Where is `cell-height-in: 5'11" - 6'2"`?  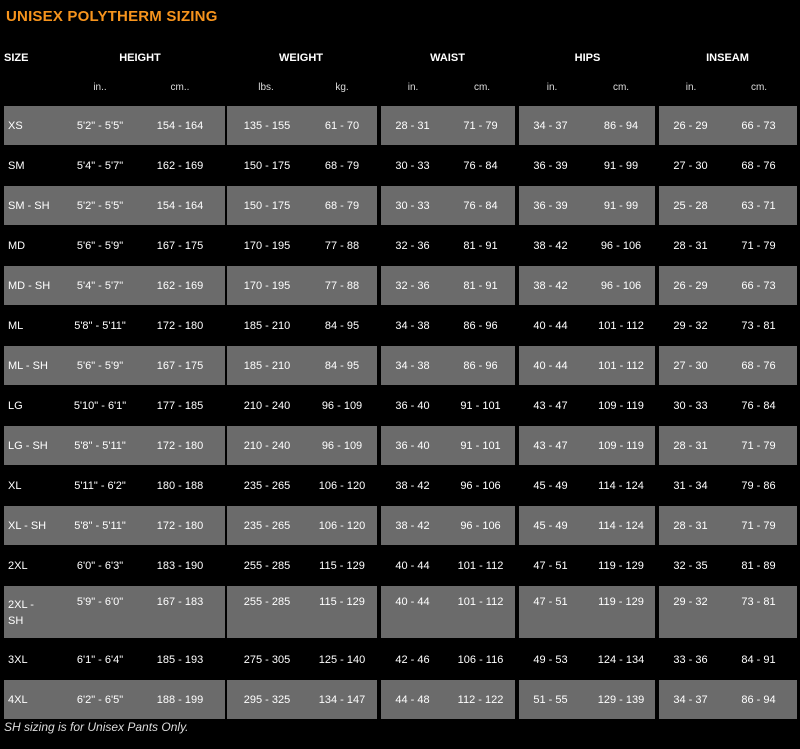
cell-height-in: 5'11" - 6'2" is located at coordinates (100, 486).